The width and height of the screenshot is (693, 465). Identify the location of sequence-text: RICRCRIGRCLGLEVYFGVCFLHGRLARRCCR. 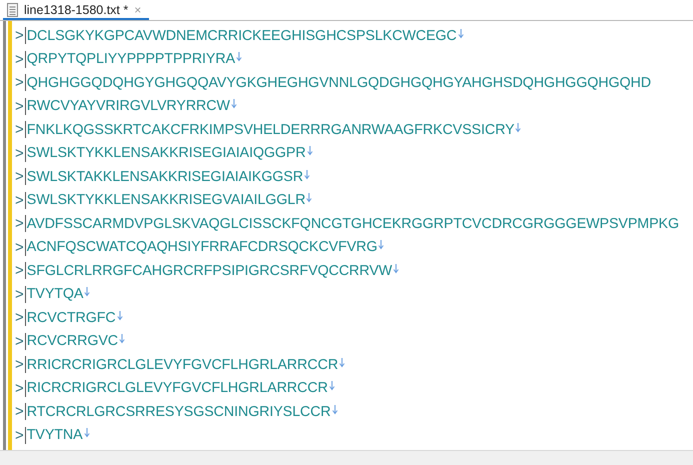
(177, 388).